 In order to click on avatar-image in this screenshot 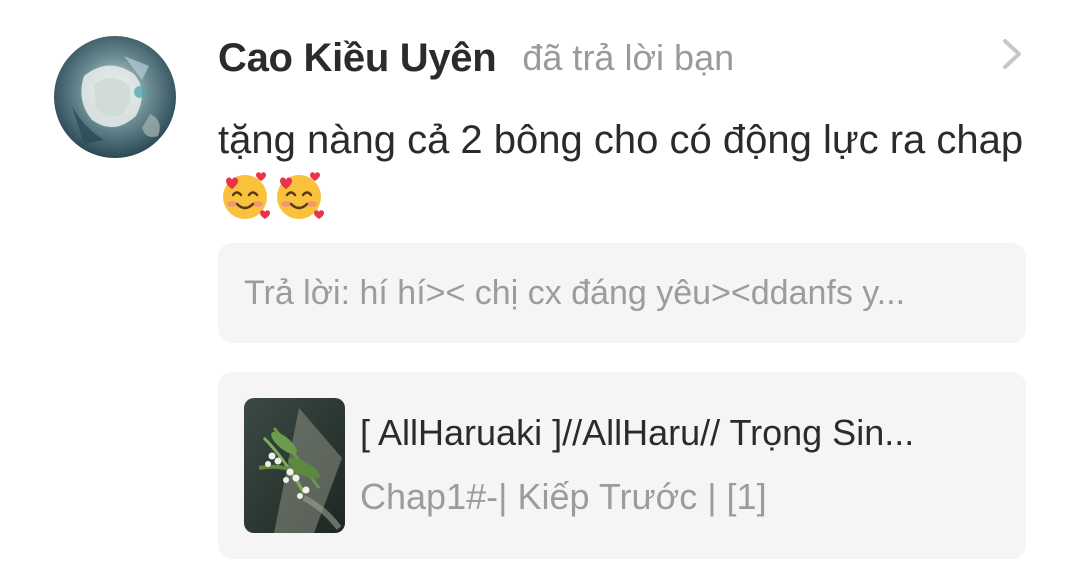, I will do `click(115, 97)`.